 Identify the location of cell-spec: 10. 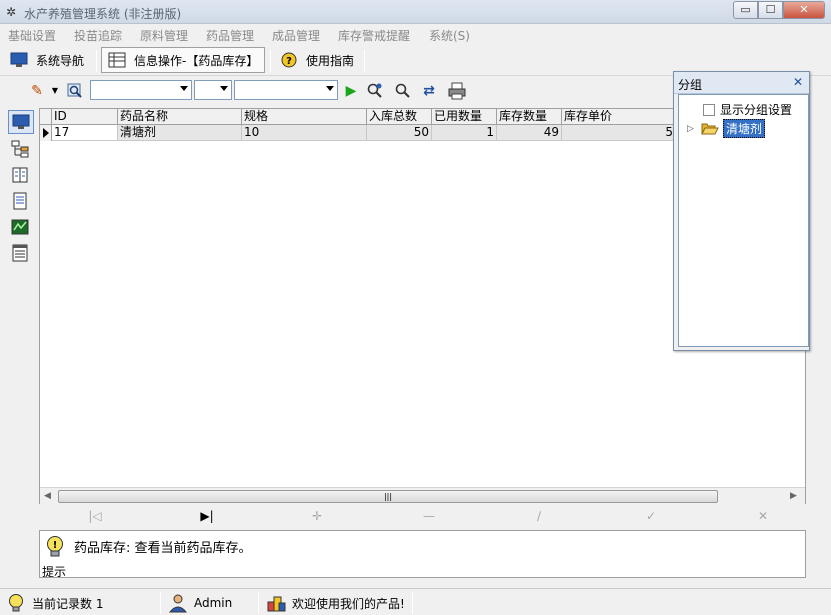
(304, 132).